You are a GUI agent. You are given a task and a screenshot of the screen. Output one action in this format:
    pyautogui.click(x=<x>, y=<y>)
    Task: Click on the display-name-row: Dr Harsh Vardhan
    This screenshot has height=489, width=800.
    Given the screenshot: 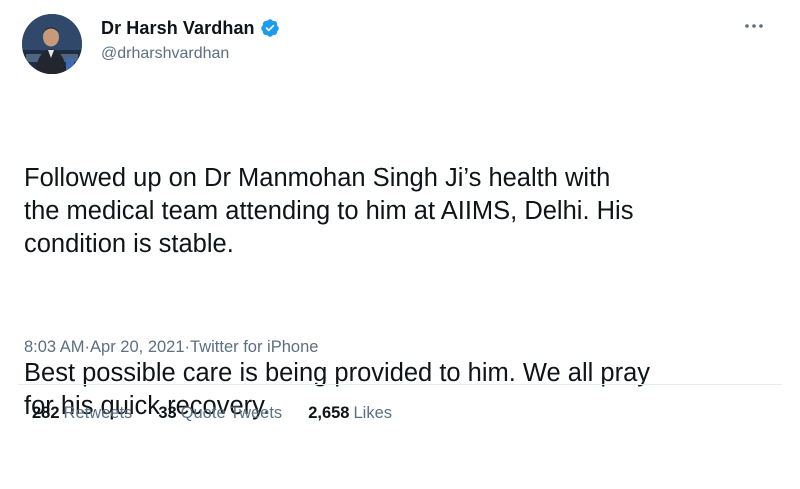 What is the action you would take?
    pyautogui.click(x=190, y=28)
    